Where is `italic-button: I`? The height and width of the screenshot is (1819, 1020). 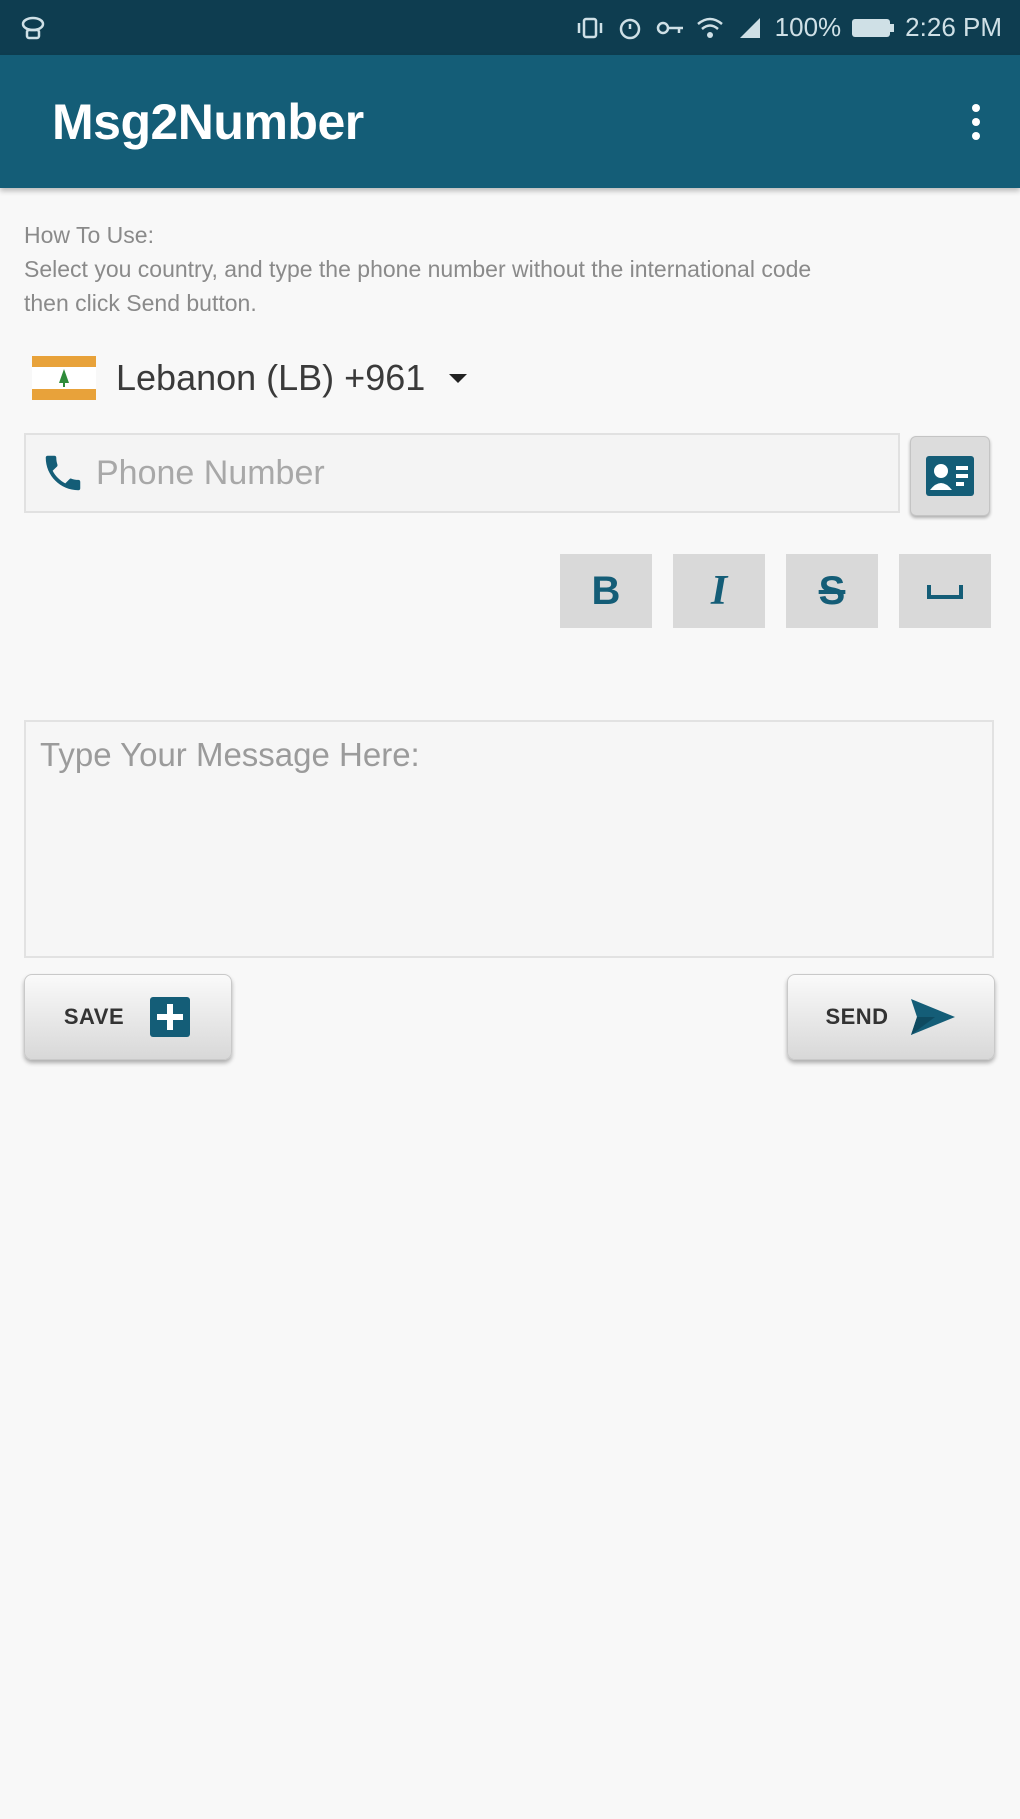
italic-button: I is located at coordinates (719, 591).